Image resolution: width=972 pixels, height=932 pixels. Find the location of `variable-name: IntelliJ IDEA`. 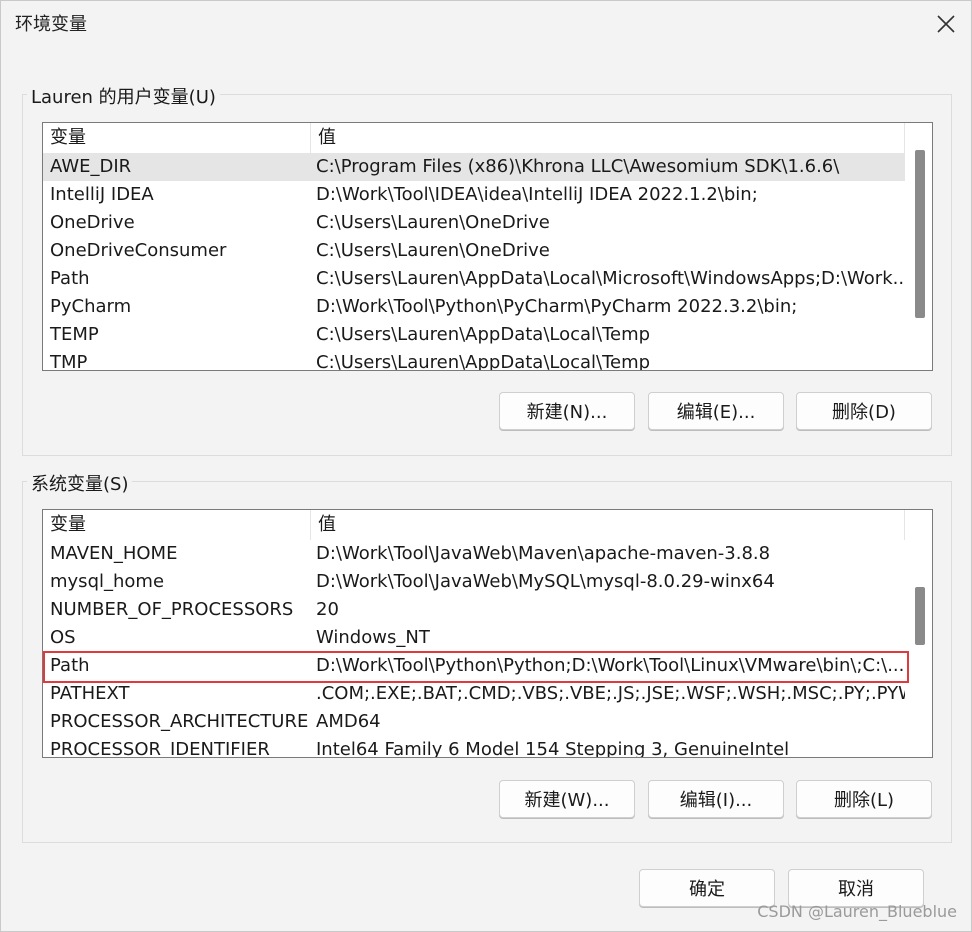

variable-name: IntelliJ IDEA is located at coordinates (102, 194).